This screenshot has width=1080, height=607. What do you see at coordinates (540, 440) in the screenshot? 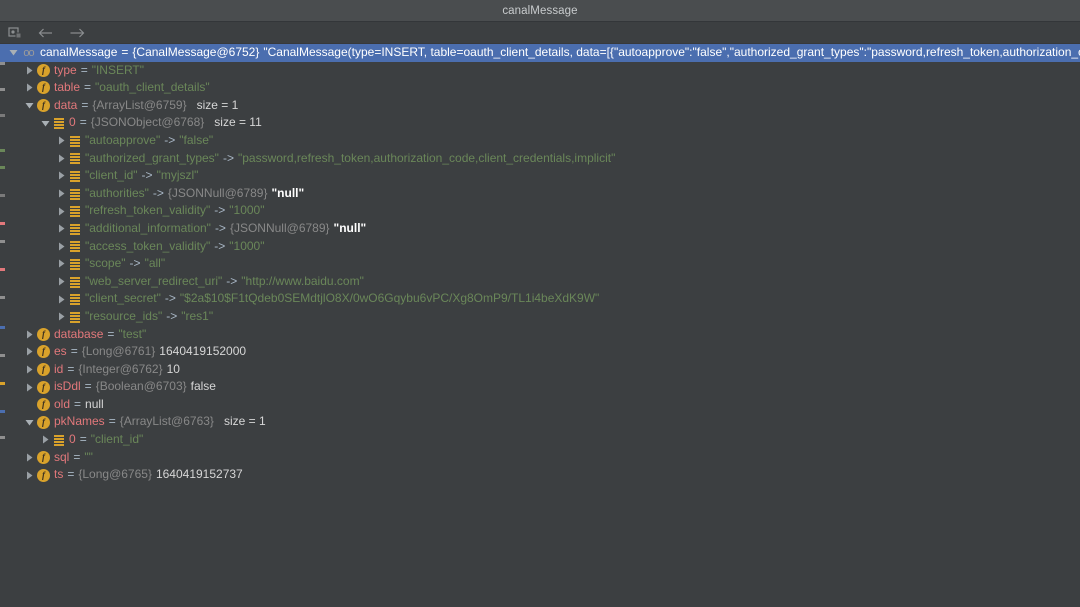
I see `tree-row: 0 = "client_id"` at bounding box center [540, 440].